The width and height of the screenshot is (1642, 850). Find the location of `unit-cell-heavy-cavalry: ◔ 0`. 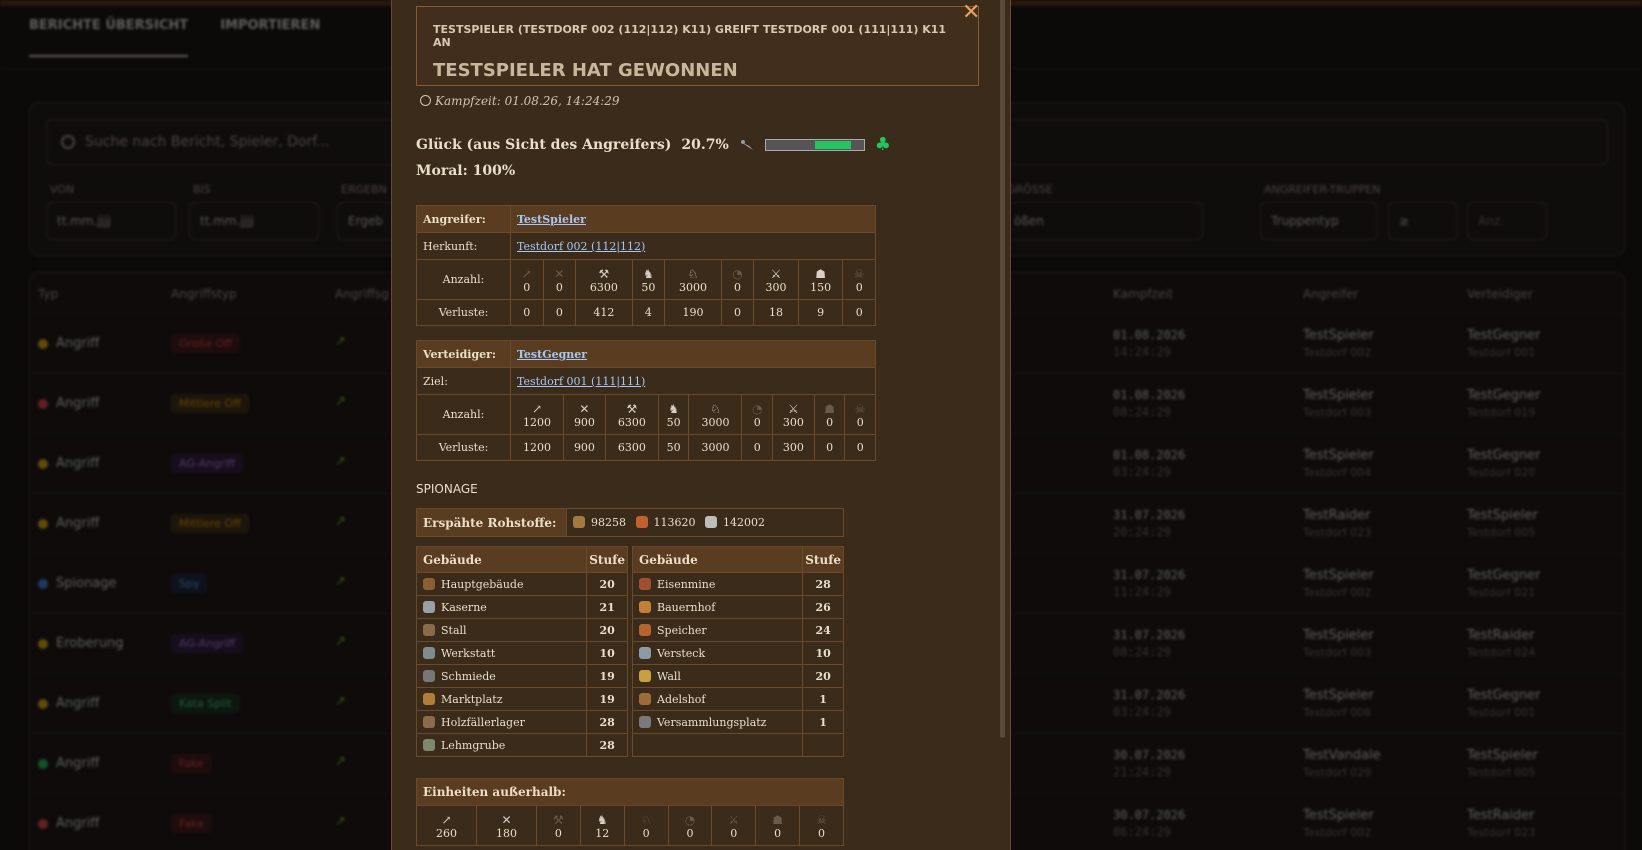

unit-cell-heavy-cavalry: ◔ 0 is located at coordinates (737, 279).